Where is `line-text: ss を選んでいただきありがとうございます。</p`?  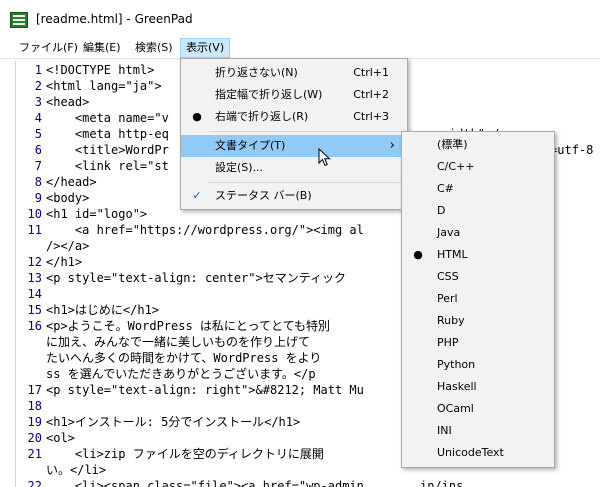
line-text: ss を選んでいただきありがとうございます。</p is located at coordinates (181, 374).